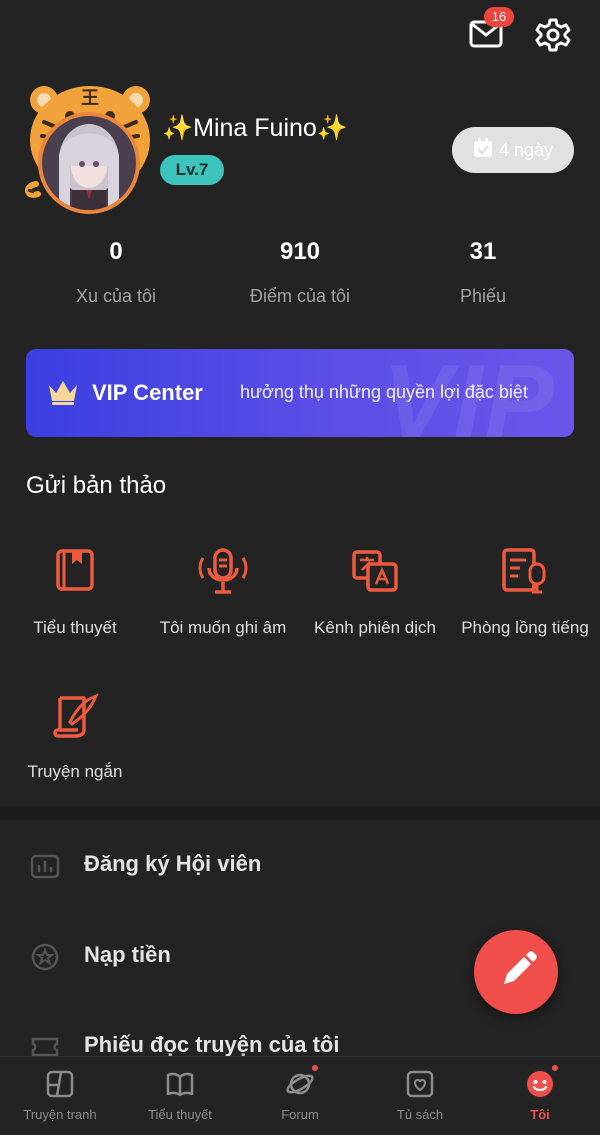  What do you see at coordinates (499, 17) in the screenshot?
I see `mail-unread-badge: 16` at bounding box center [499, 17].